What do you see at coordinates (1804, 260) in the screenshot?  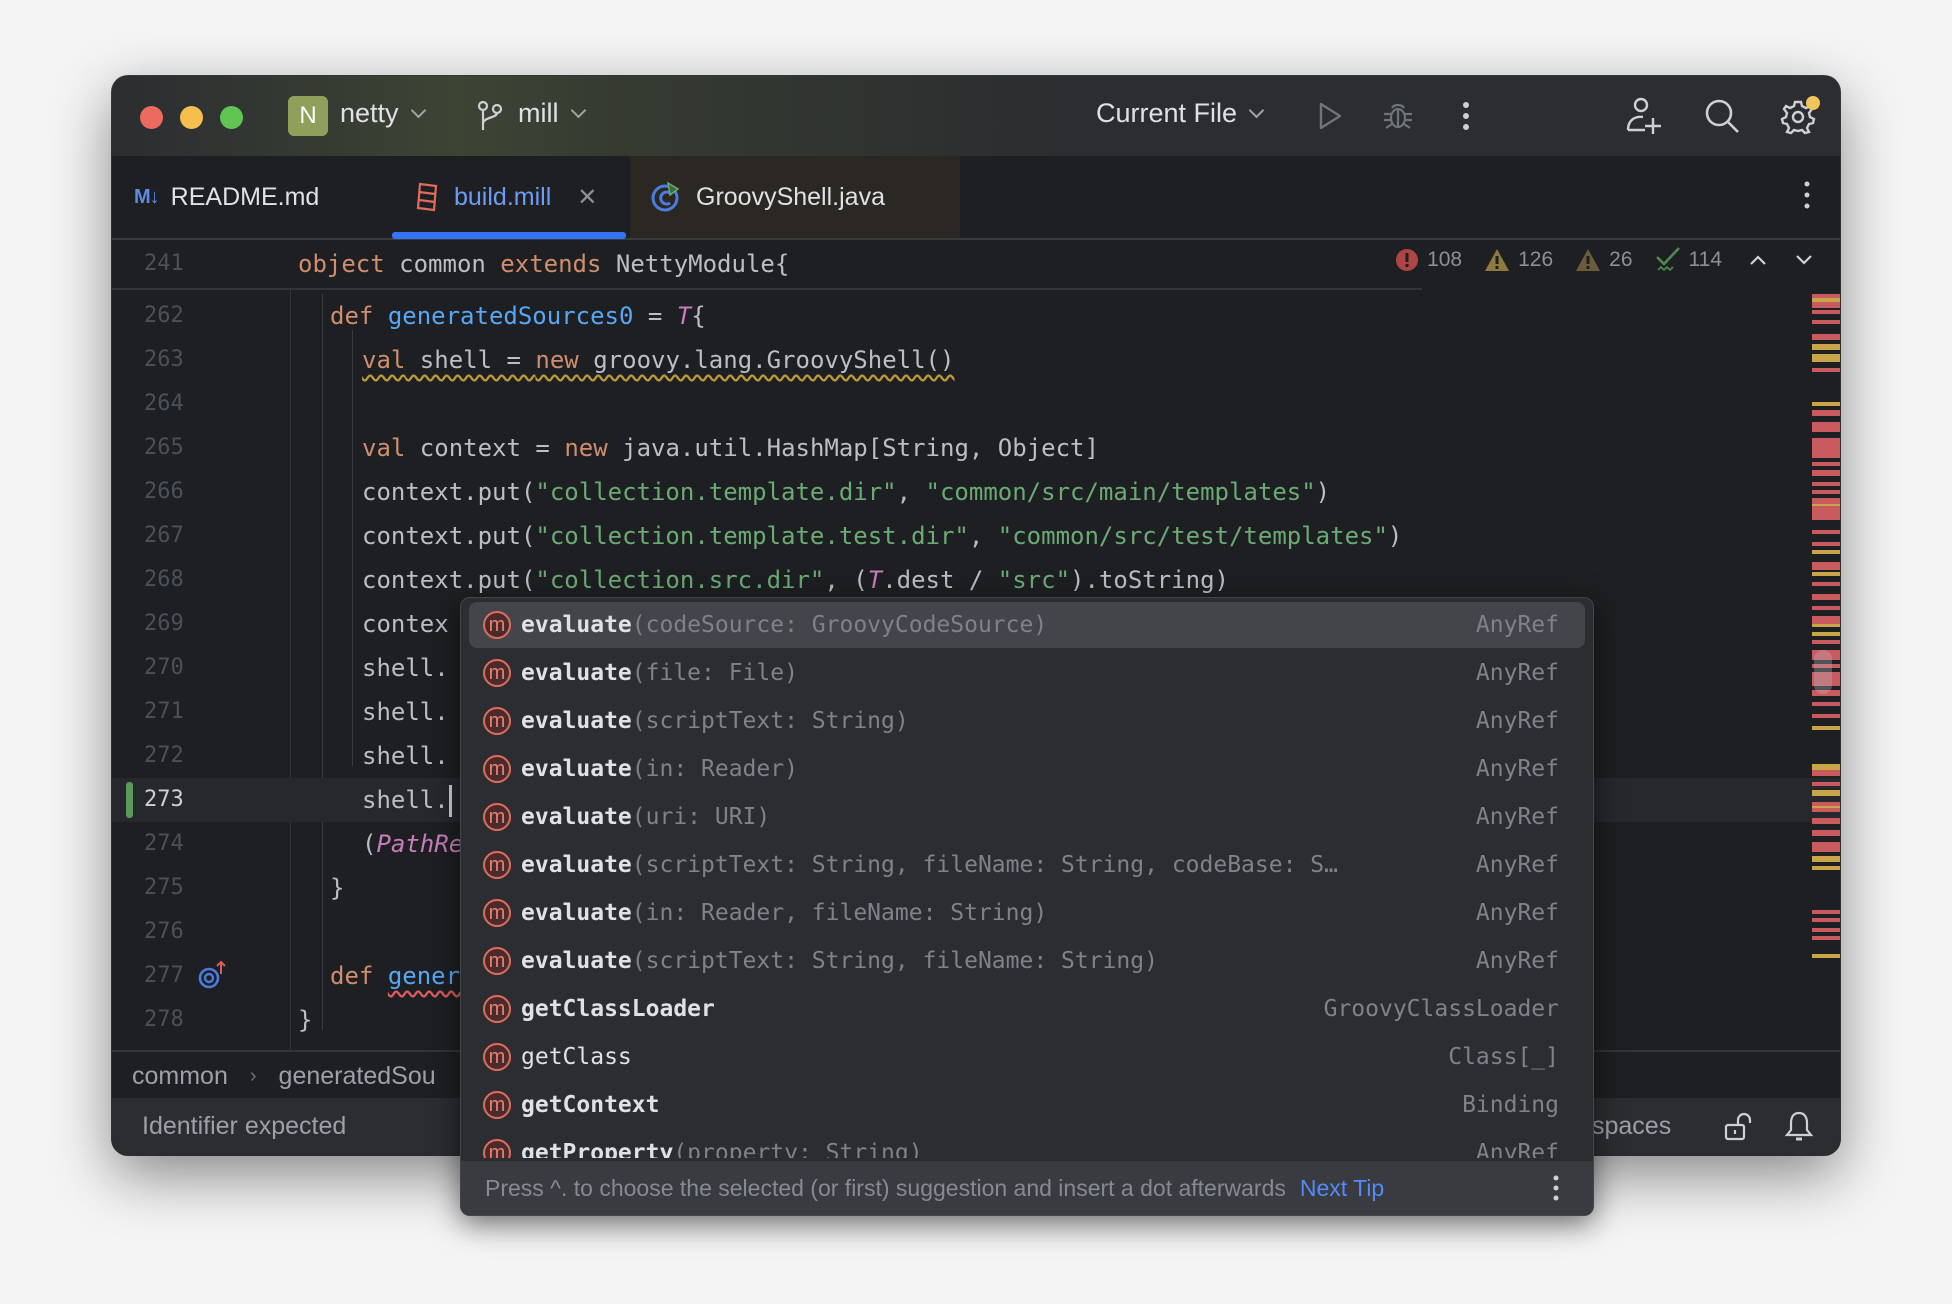 I see `next-highlight-icon` at bounding box center [1804, 260].